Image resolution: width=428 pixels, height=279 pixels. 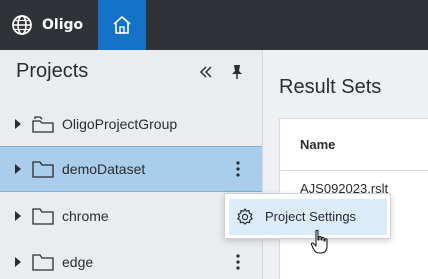 I want to click on home-icon, so click(x=122, y=25).